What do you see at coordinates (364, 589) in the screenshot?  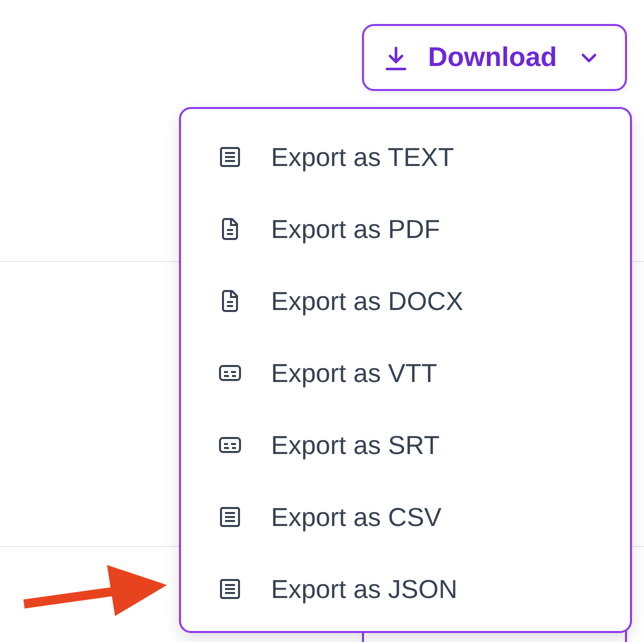 I see `menu-item-label: Export as JSON` at bounding box center [364, 589].